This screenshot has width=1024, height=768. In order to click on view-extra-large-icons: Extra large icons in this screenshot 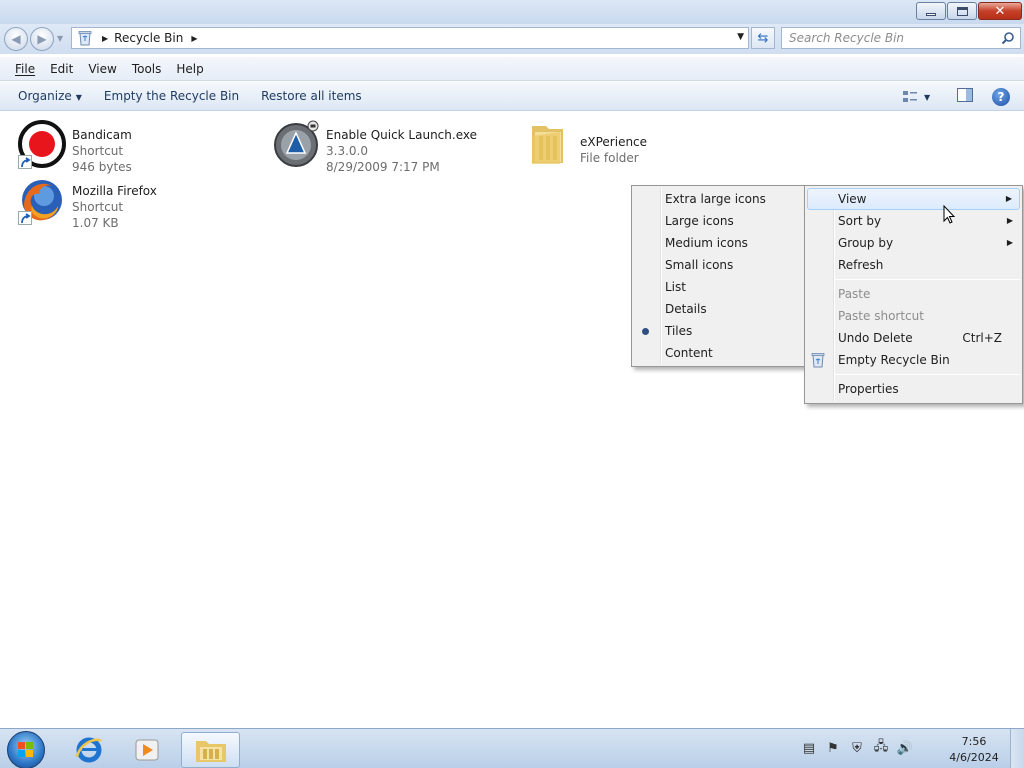, I will do `click(718, 199)`.